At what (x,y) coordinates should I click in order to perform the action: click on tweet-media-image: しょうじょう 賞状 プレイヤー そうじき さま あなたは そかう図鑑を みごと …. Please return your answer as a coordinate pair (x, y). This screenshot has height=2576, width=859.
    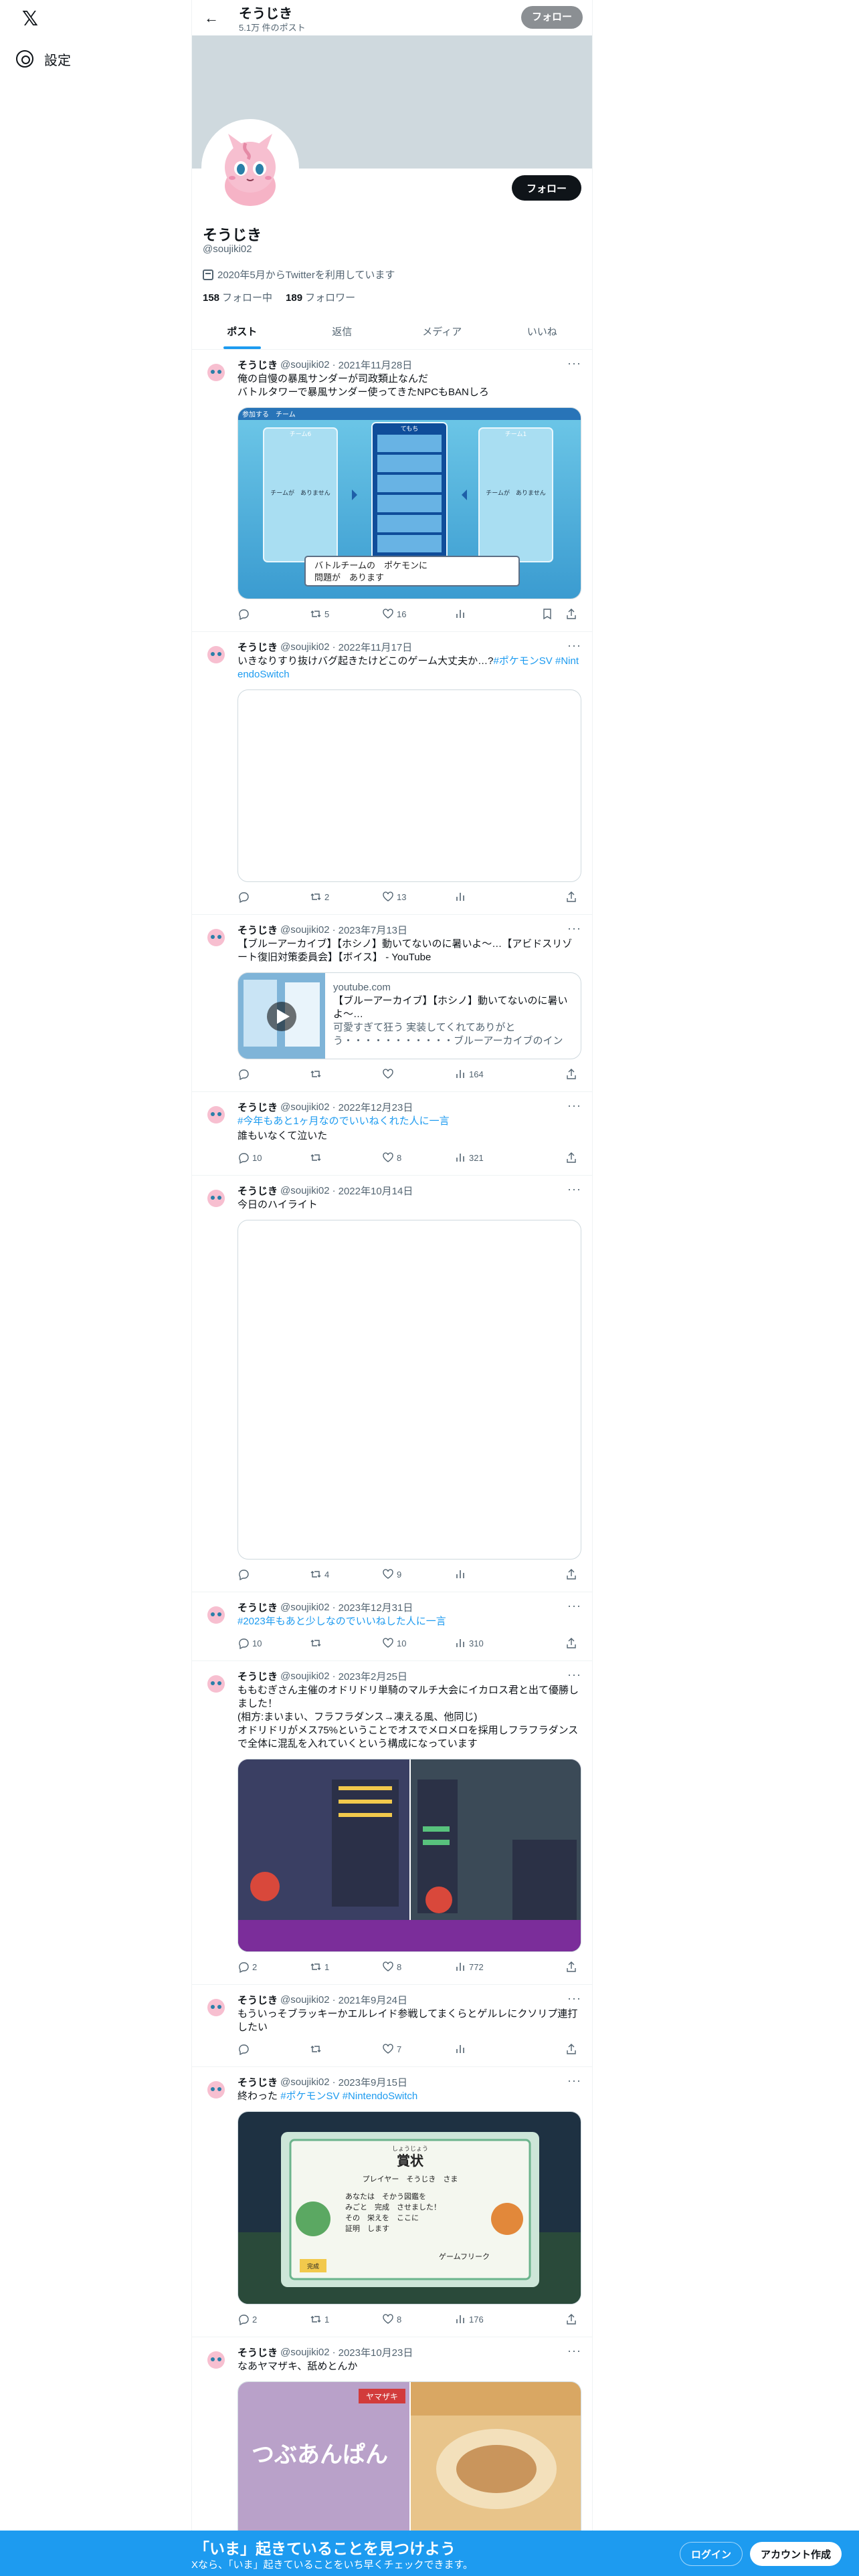
    Looking at the image, I should click on (409, 2207).